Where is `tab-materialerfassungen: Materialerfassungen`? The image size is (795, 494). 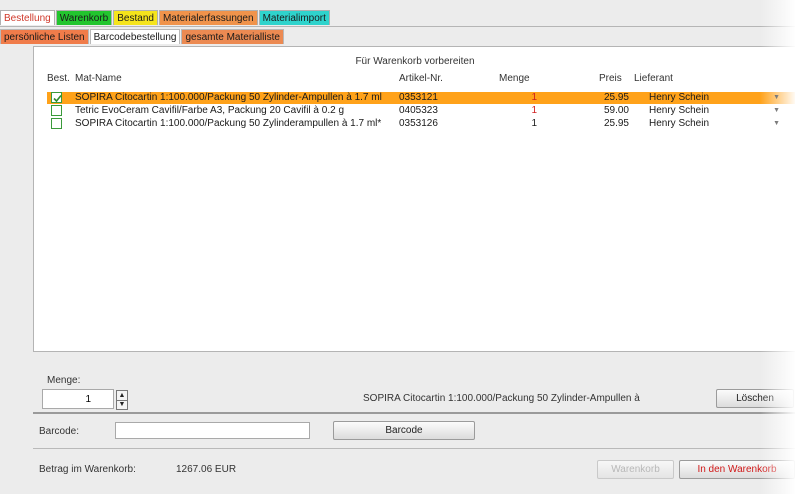 tab-materialerfassungen: Materialerfassungen is located at coordinates (208, 17).